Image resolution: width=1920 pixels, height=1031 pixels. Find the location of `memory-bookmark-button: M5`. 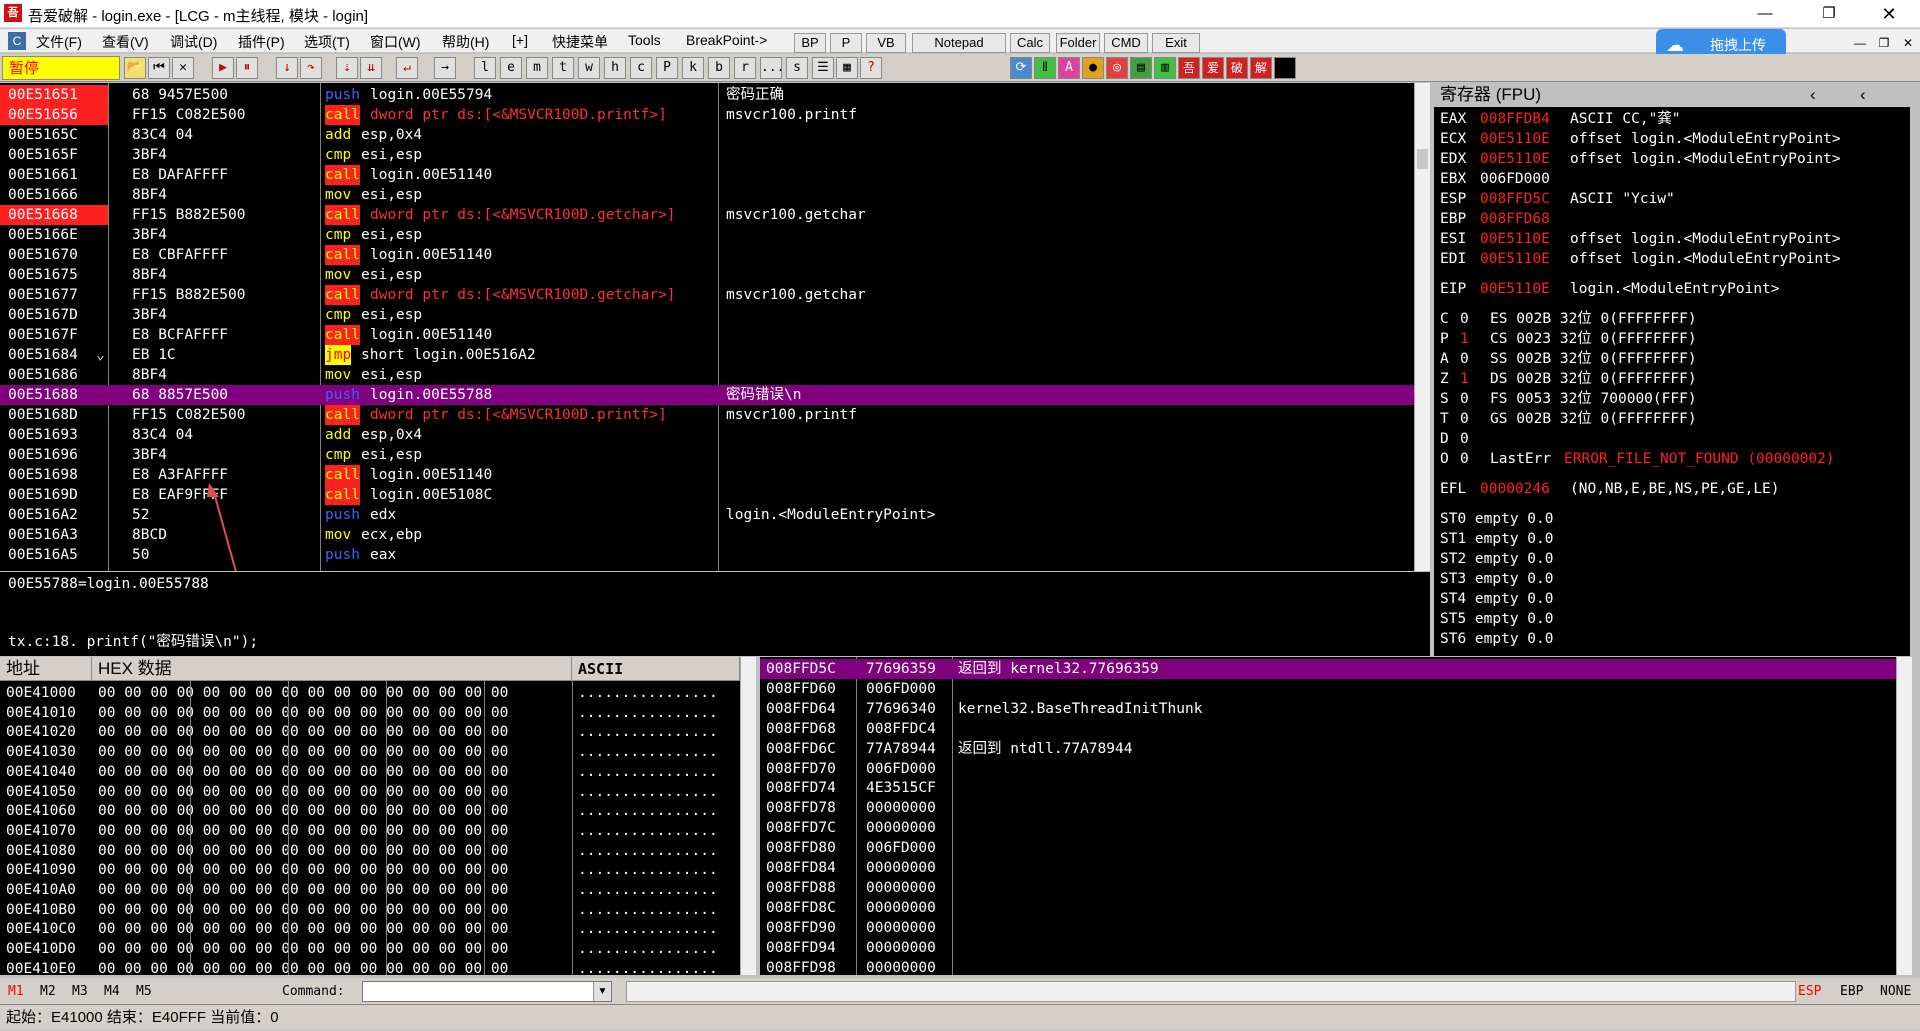

memory-bookmark-button: M5 is located at coordinates (144, 991).